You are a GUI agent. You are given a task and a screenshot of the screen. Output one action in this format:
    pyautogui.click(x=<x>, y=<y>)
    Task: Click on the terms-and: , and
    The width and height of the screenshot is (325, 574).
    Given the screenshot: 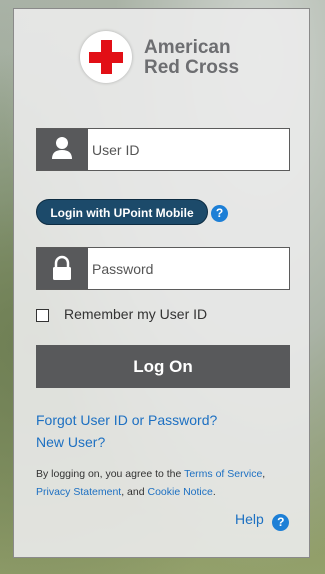 What is the action you would take?
    pyautogui.click(x=133, y=492)
    